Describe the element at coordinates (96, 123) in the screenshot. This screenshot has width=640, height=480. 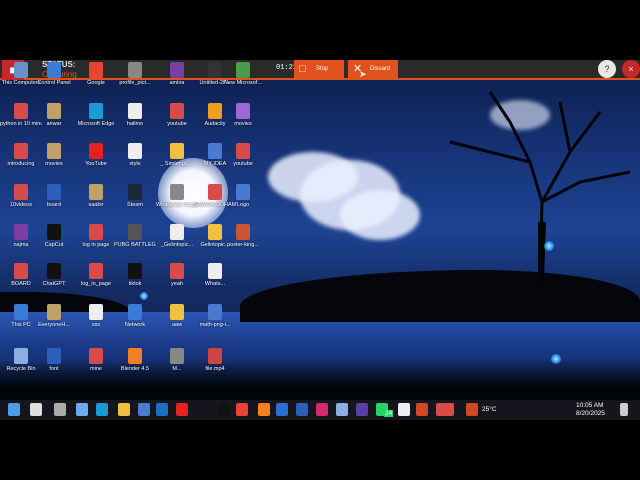
I see `desktop-icon: Microsoft Edge` at that location.